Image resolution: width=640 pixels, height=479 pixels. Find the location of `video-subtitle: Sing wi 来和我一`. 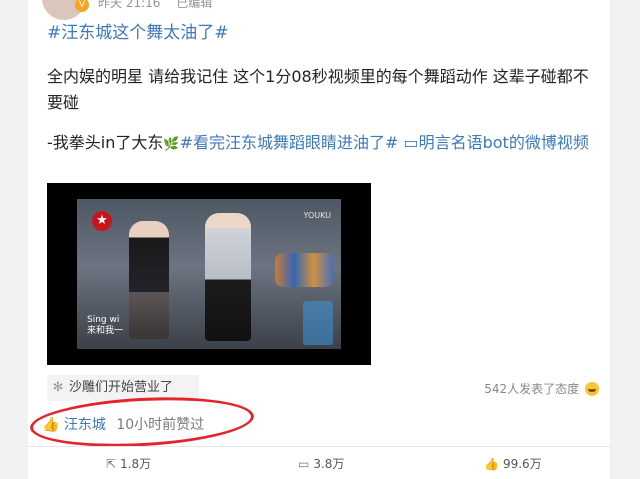

video-subtitle: Sing wi 来和我一 is located at coordinates (105, 326).